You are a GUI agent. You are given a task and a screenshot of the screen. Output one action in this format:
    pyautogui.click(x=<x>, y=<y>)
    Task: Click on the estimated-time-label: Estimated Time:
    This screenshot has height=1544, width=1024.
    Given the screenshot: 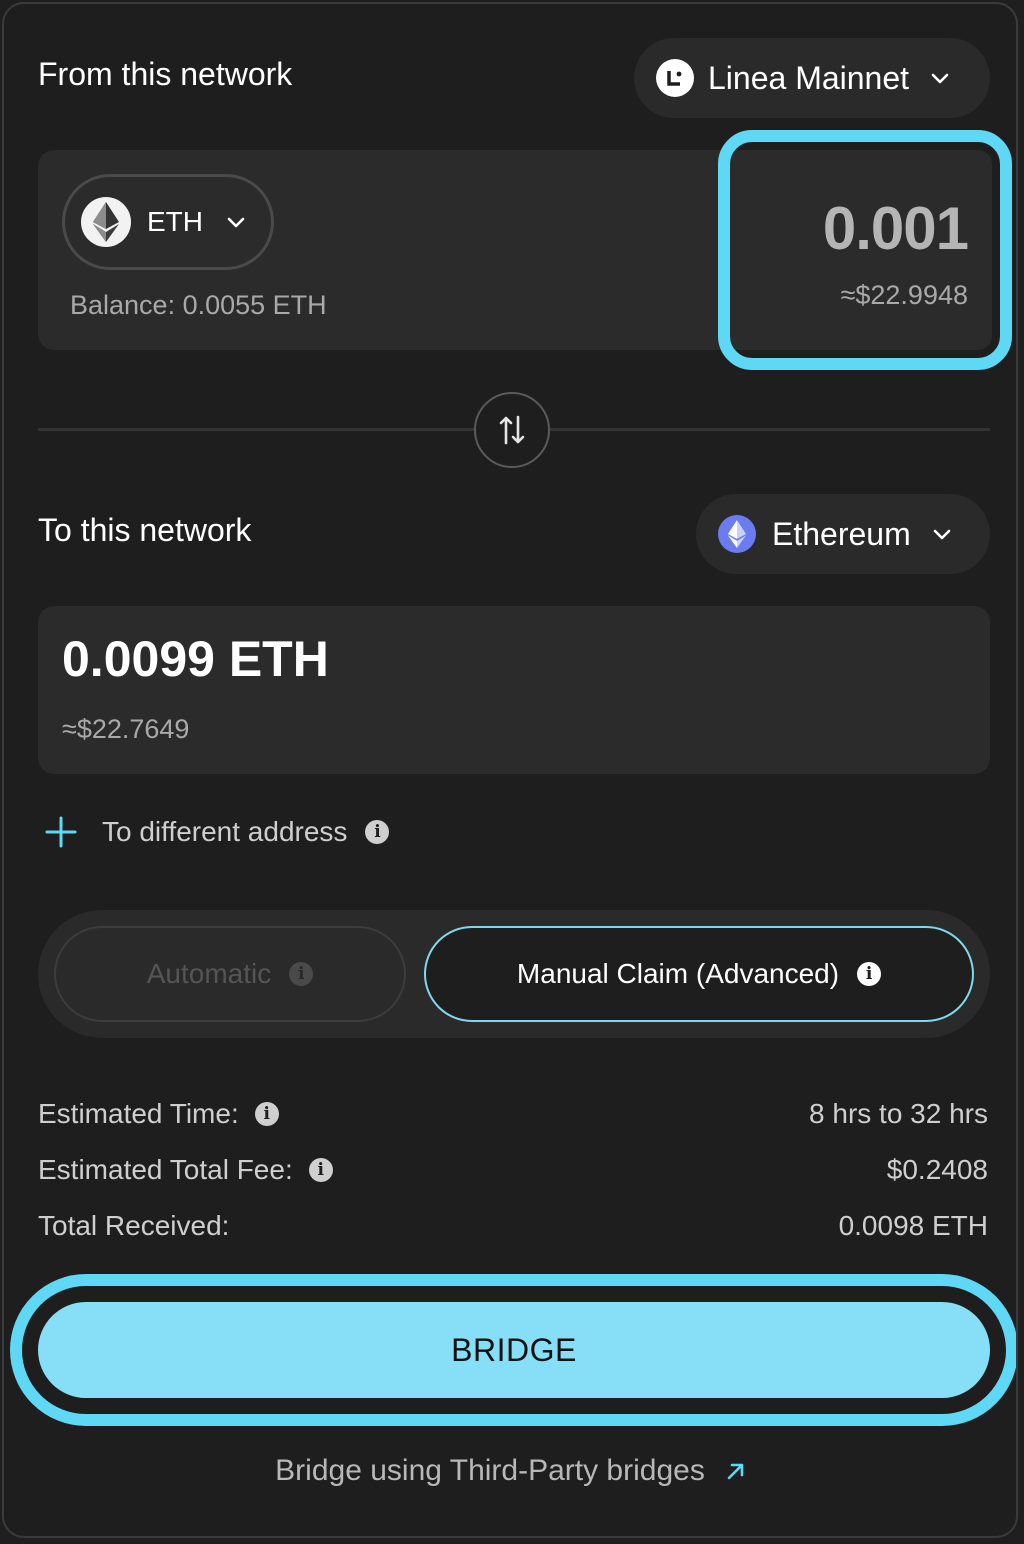 What is the action you would take?
    pyautogui.click(x=138, y=1113)
    